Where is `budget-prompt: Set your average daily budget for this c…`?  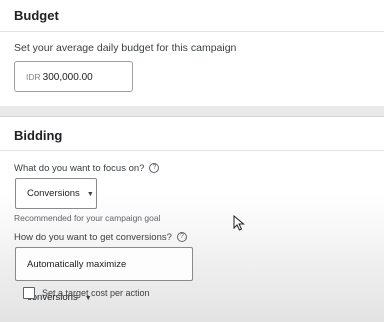 budget-prompt: Set your average daily budget for this c… is located at coordinates (125, 48).